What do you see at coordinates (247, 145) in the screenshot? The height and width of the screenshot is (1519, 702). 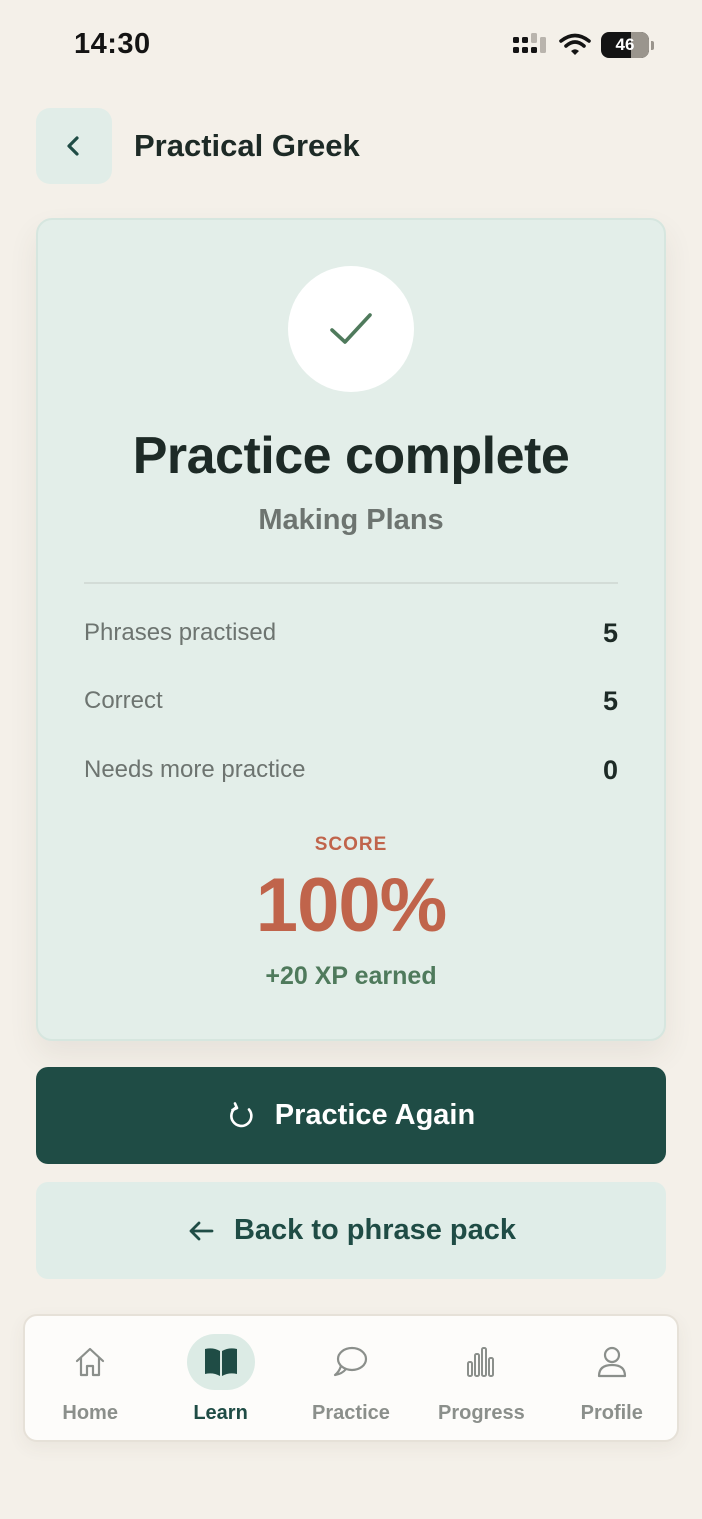 I see `page-title: Practical Greek` at bounding box center [247, 145].